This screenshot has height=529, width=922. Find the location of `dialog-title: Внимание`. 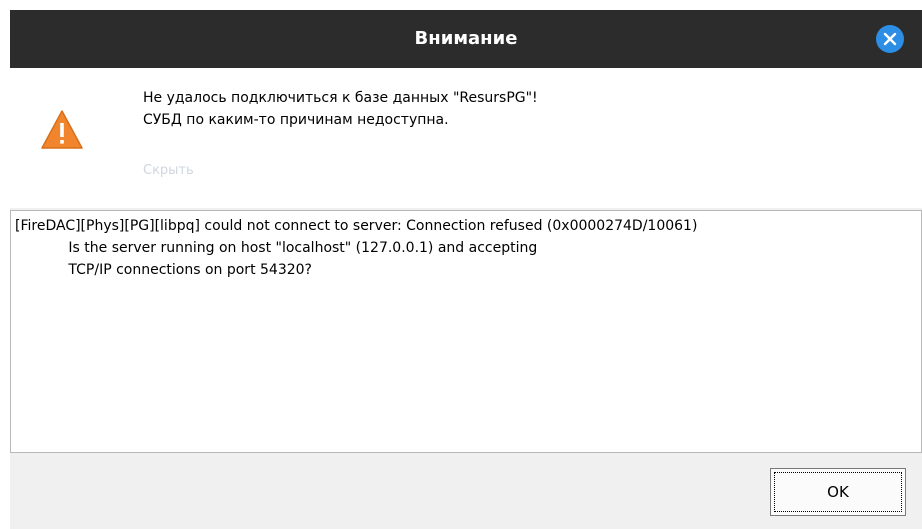

dialog-title: Внимание is located at coordinates (466, 38).